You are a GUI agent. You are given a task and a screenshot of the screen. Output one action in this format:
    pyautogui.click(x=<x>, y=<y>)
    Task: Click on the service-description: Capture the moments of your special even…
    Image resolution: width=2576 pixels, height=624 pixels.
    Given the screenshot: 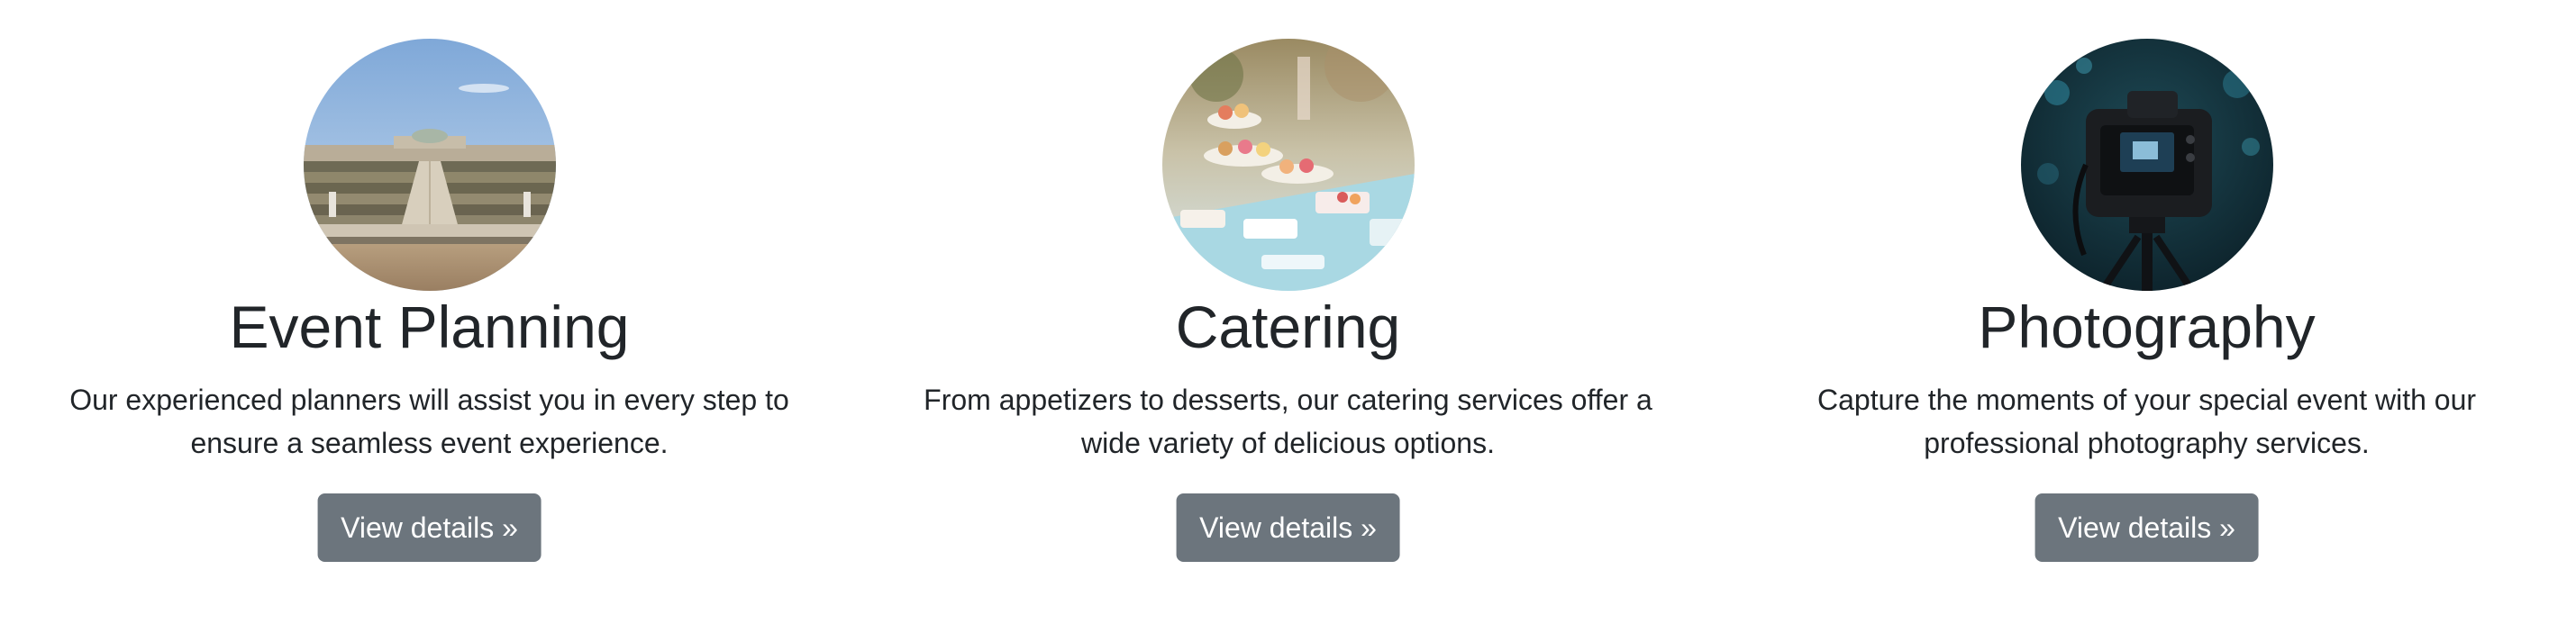 What is the action you would take?
    pyautogui.click(x=2146, y=422)
    